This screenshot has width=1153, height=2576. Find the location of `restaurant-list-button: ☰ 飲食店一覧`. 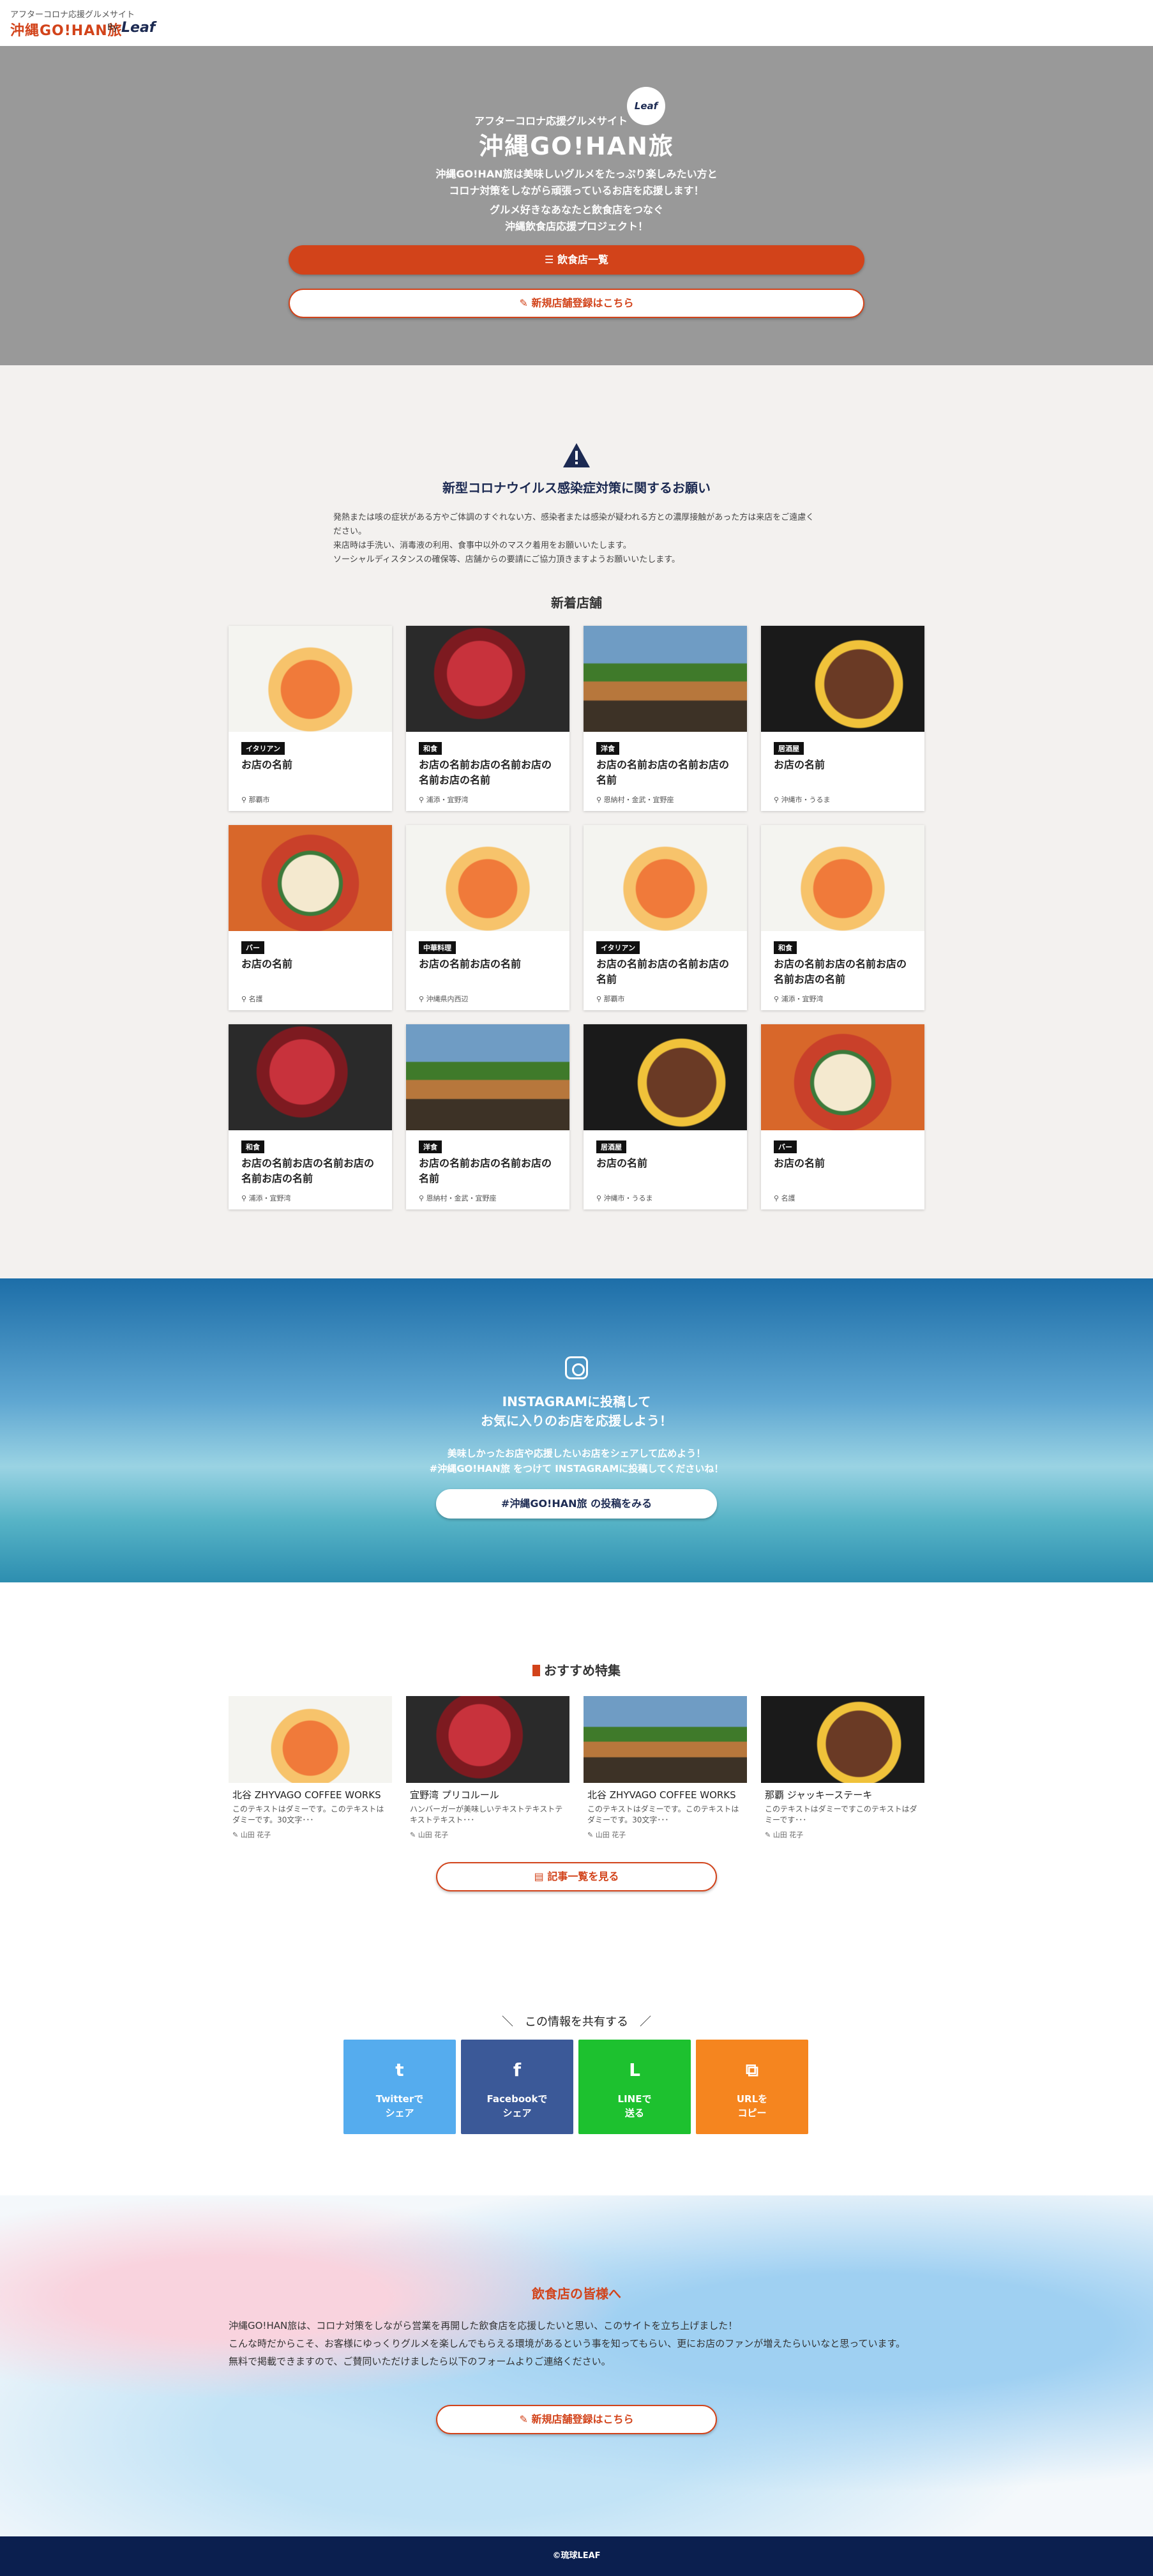

restaurant-list-button: ☰ 飲食店一覧 is located at coordinates (576, 260).